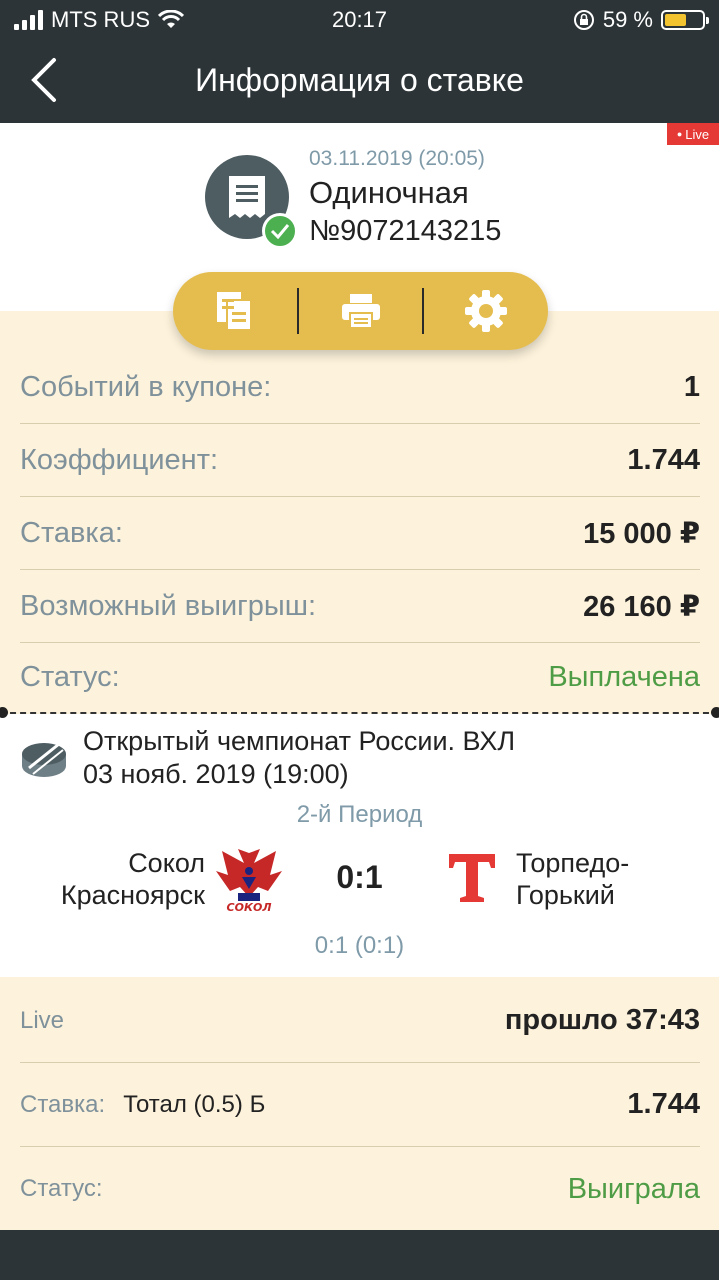 The image size is (719, 1280). I want to click on period-score: 0:1 (0:1), so click(359, 945).